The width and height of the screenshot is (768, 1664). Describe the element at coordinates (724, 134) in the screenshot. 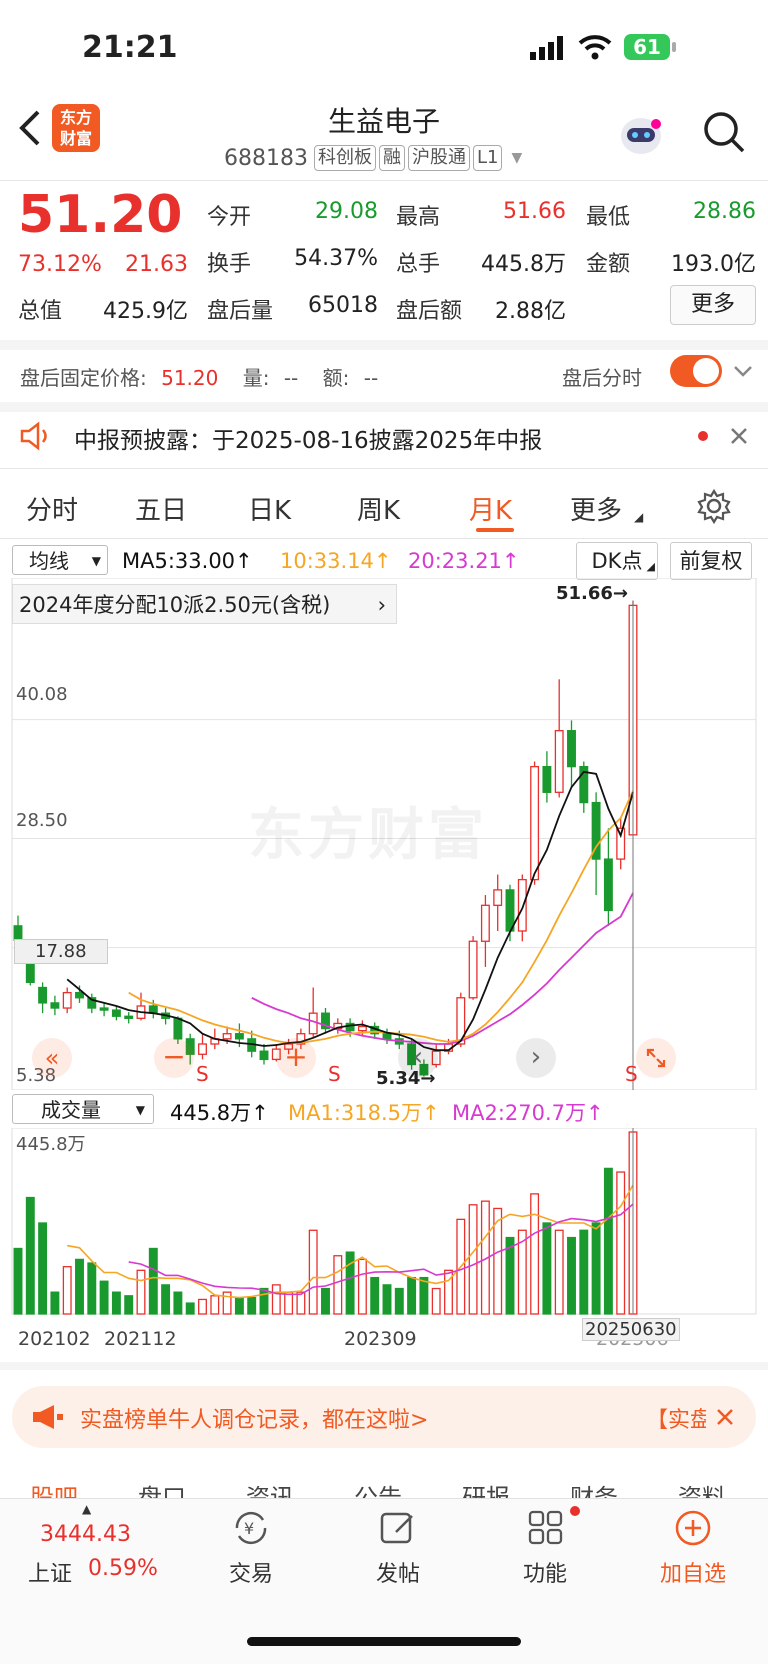

I see `search-icon` at that location.